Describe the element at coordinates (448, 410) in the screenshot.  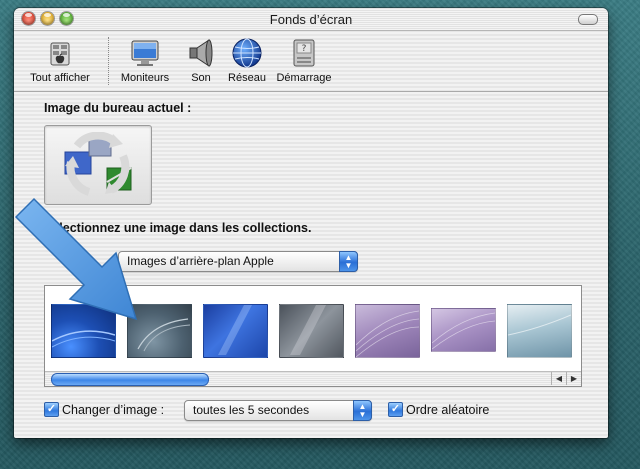
I see `random-order-label: Ordre aléatoire` at that location.